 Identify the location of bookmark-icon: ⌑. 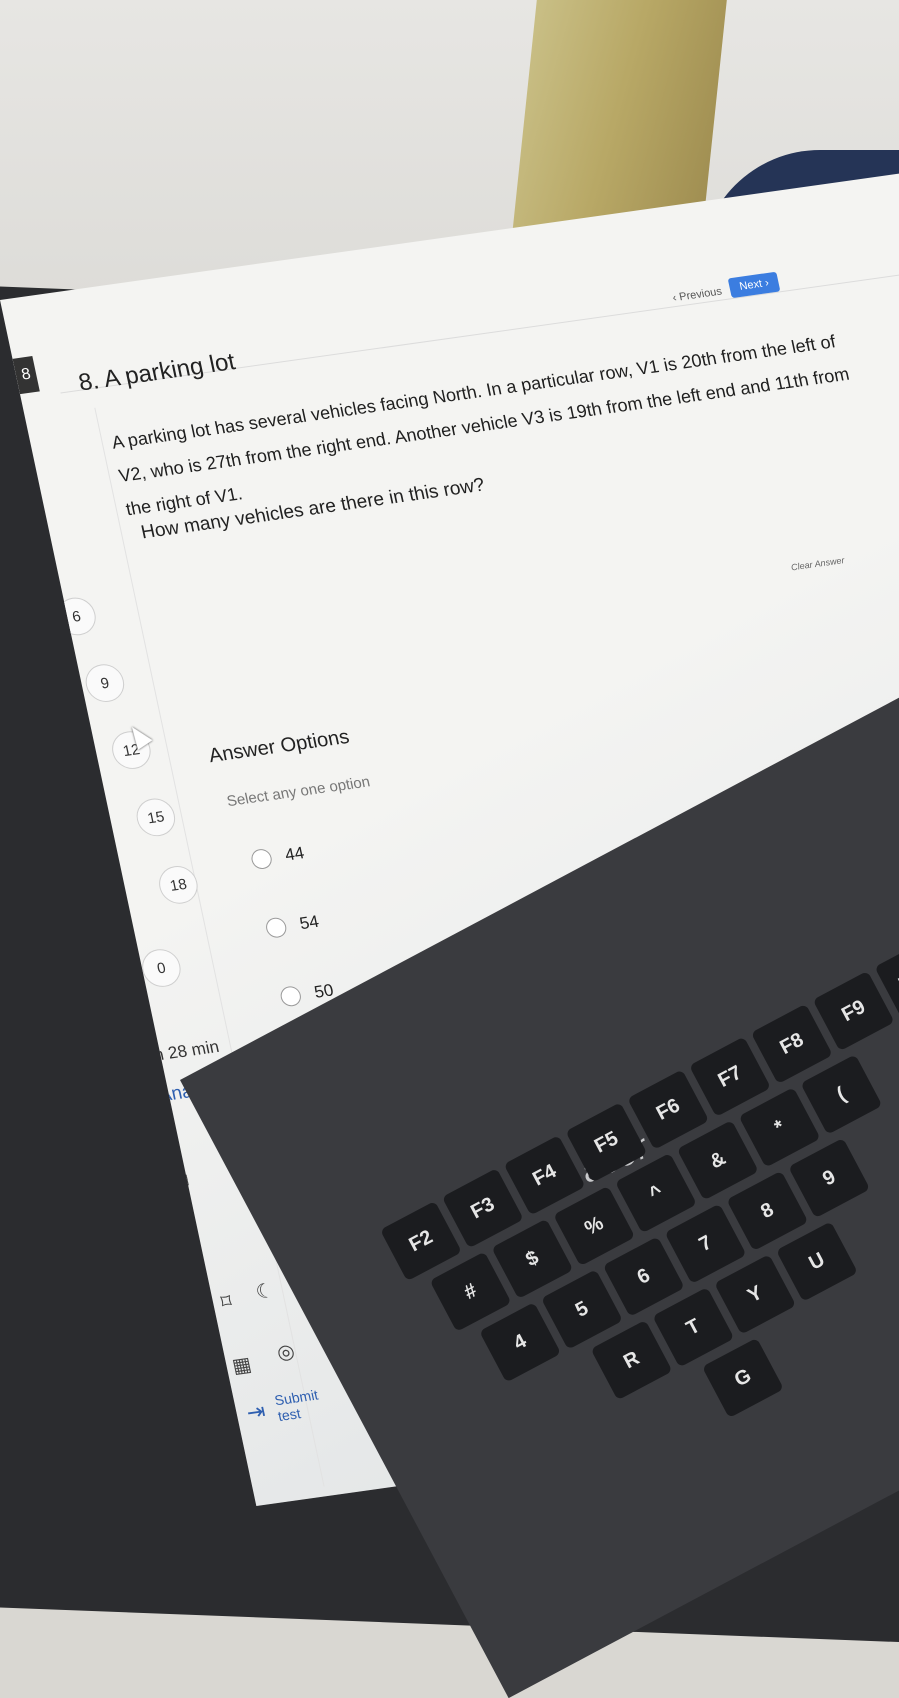
(226, 1301).